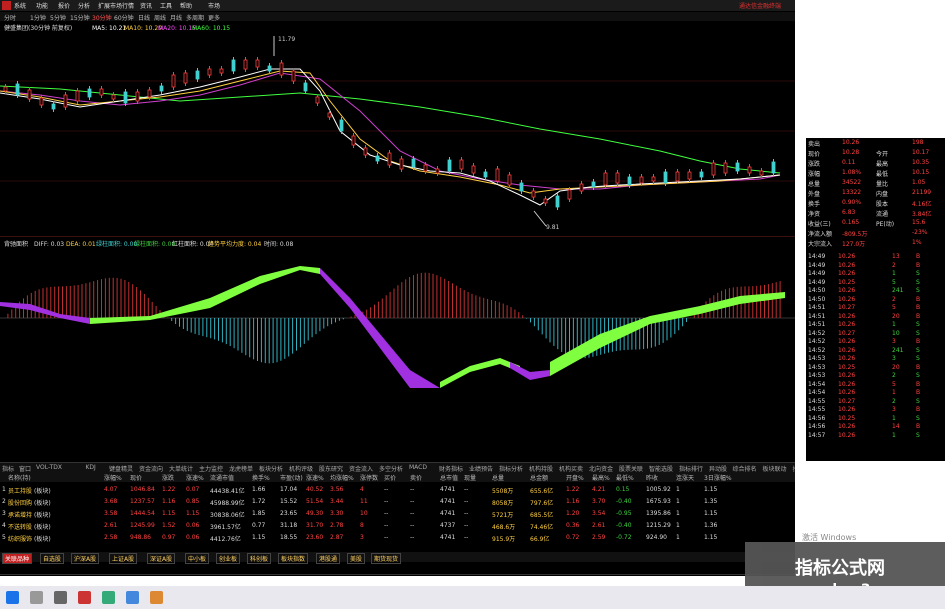 The height and width of the screenshot is (609, 945). I want to click on table-header-cell: 开盘%, so click(575, 477).